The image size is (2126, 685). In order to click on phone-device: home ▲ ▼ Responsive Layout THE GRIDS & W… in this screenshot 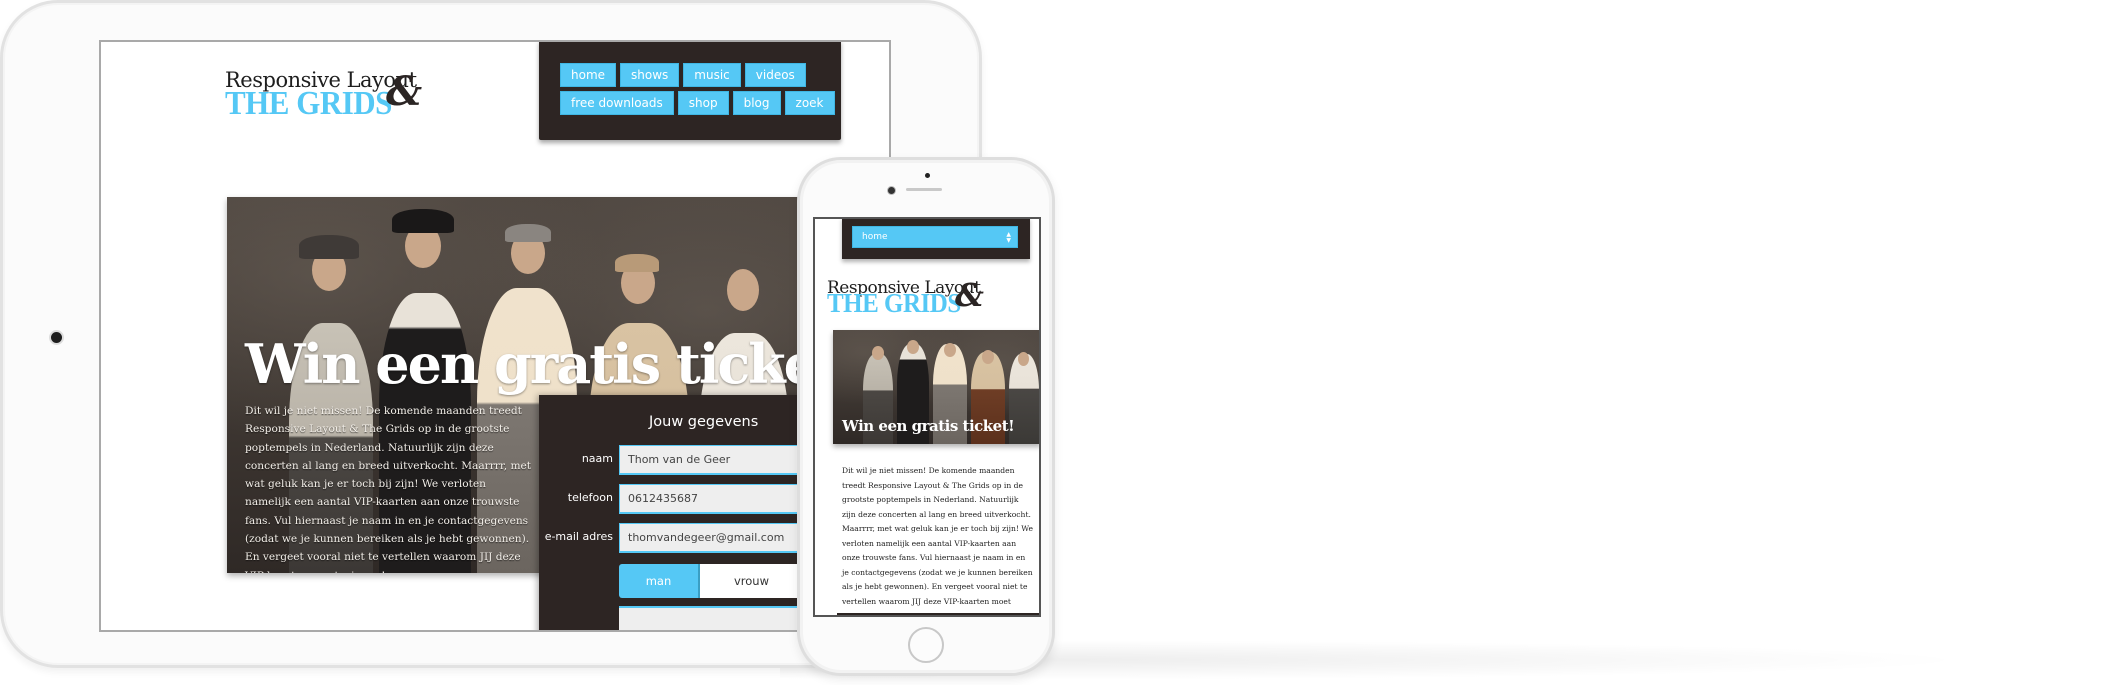, I will do `click(926, 416)`.